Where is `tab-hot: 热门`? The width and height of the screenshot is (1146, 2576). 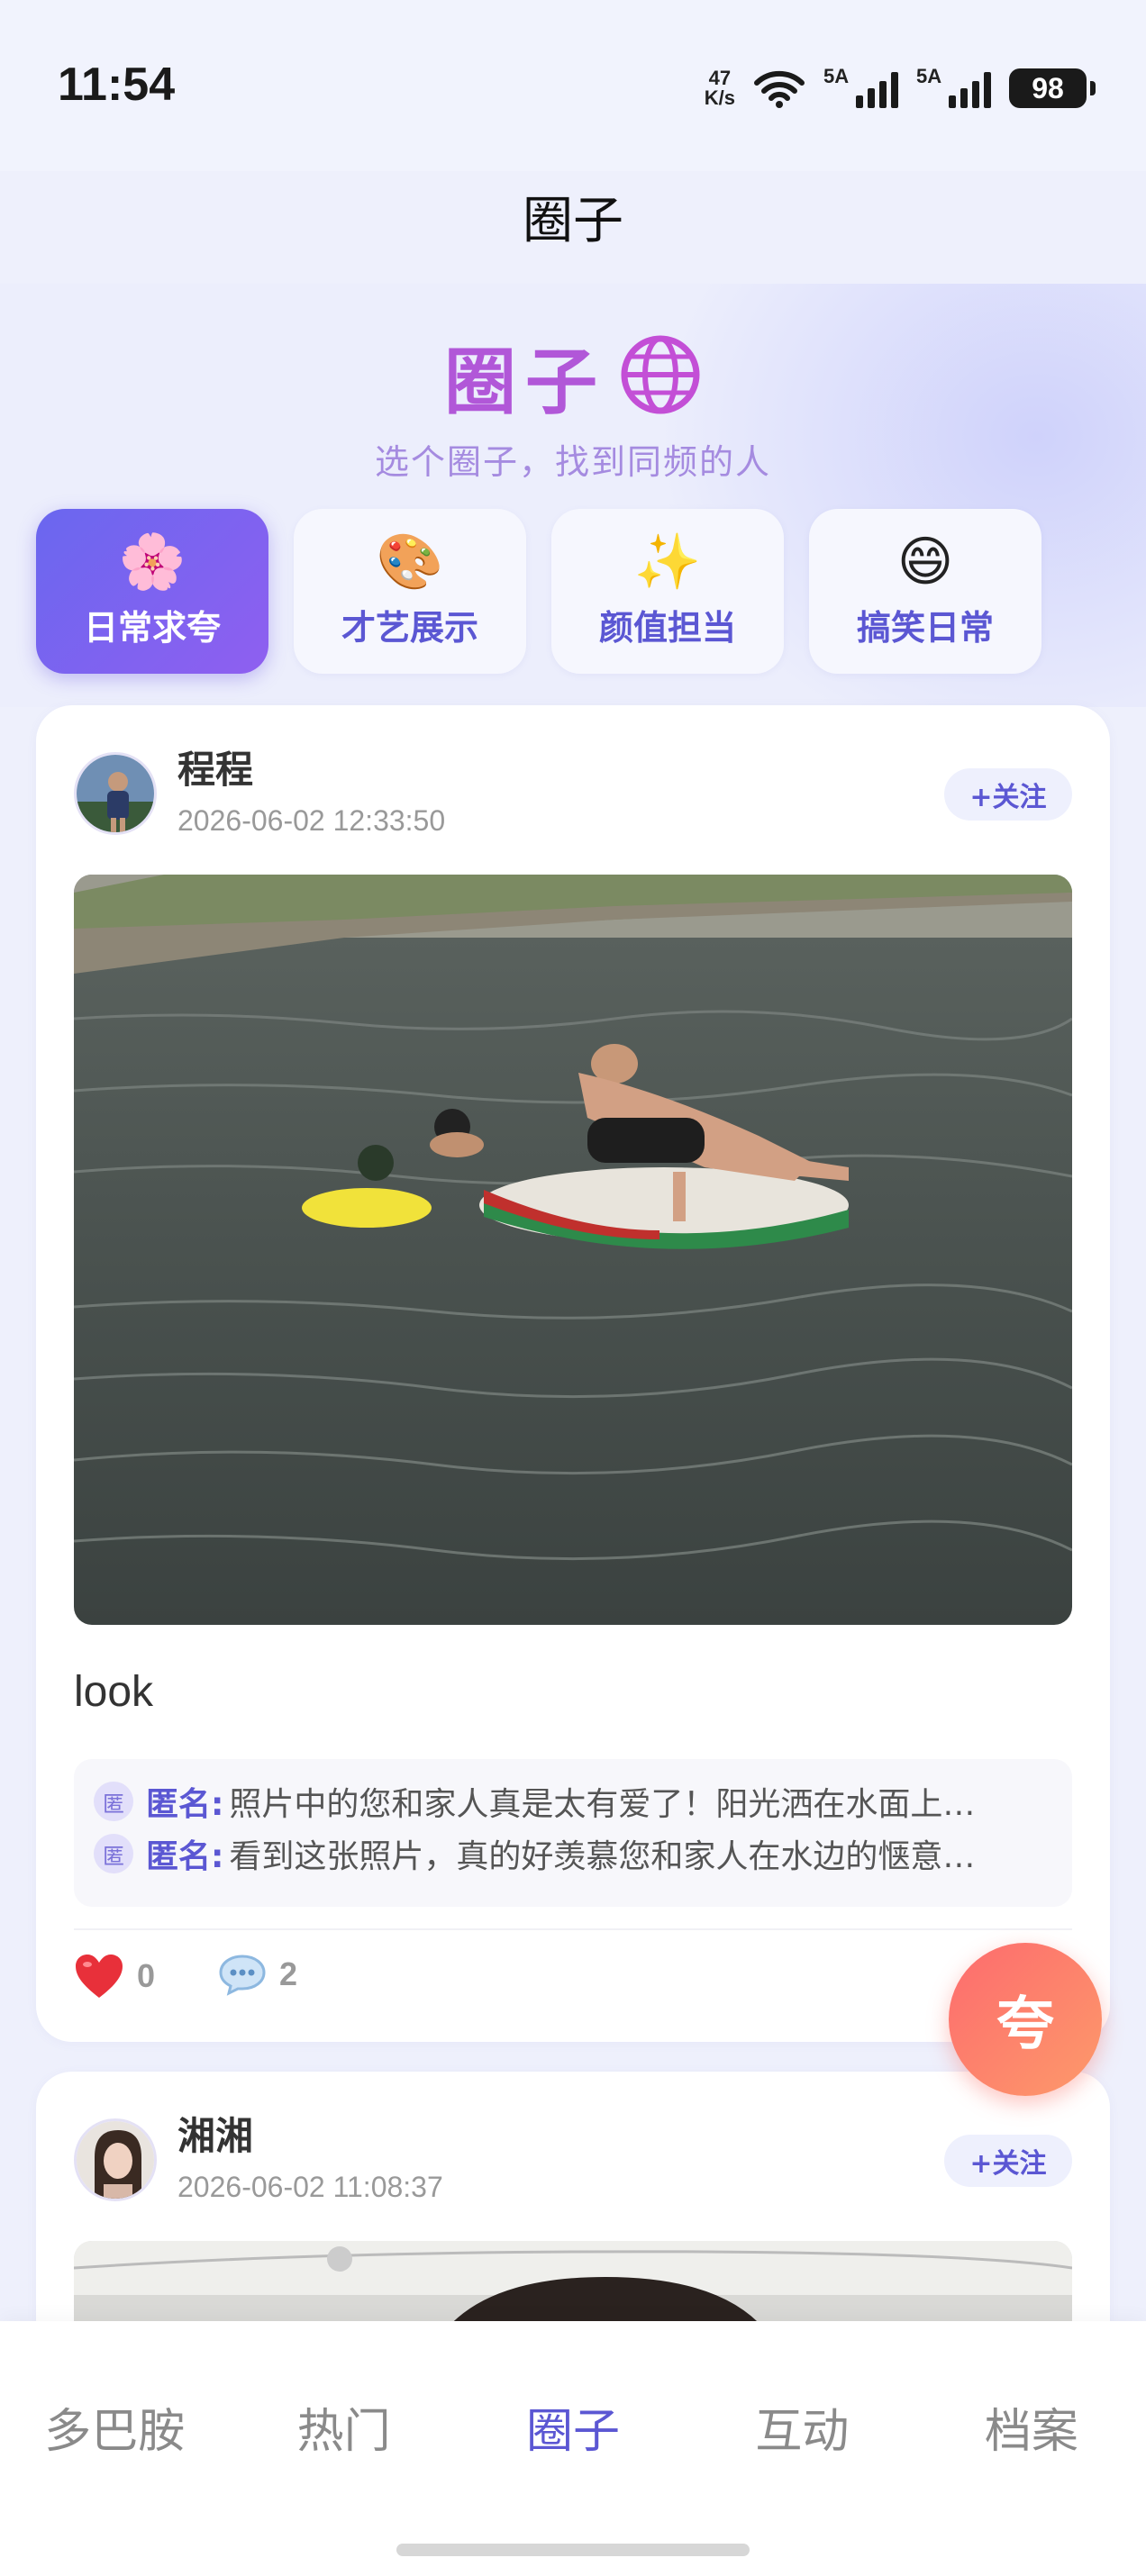
tab-hot: 热门 is located at coordinates (343, 2427).